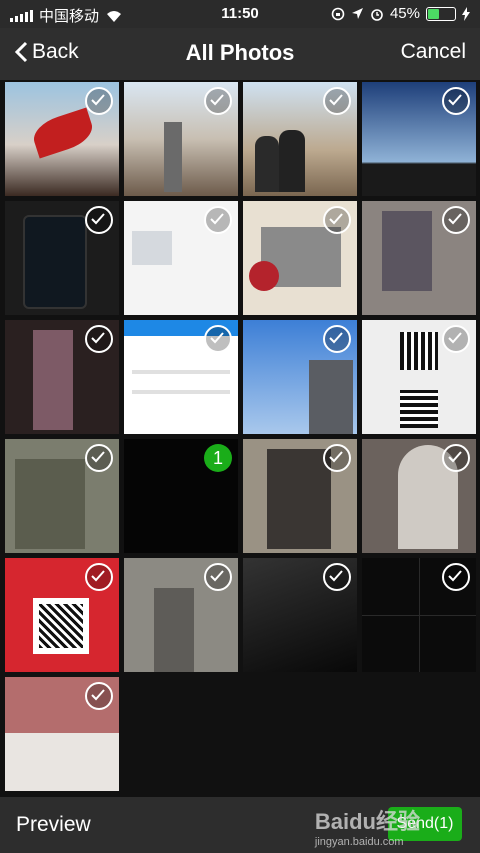  What do you see at coordinates (240, 54) in the screenshot?
I see `navigation-bar: Back All Photos Cancel` at bounding box center [240, 54].